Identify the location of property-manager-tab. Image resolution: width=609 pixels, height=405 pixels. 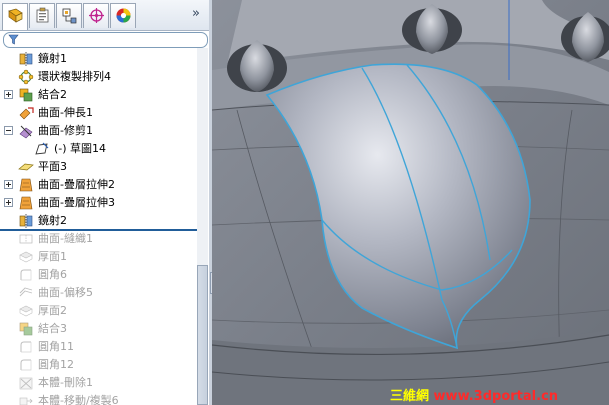
(42, 15).